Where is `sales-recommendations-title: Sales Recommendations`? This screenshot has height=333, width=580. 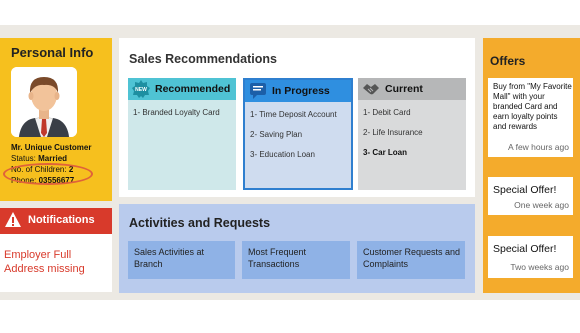
sales-recommendations-title: Sales Recommendations is located at coordinates (203, 59).